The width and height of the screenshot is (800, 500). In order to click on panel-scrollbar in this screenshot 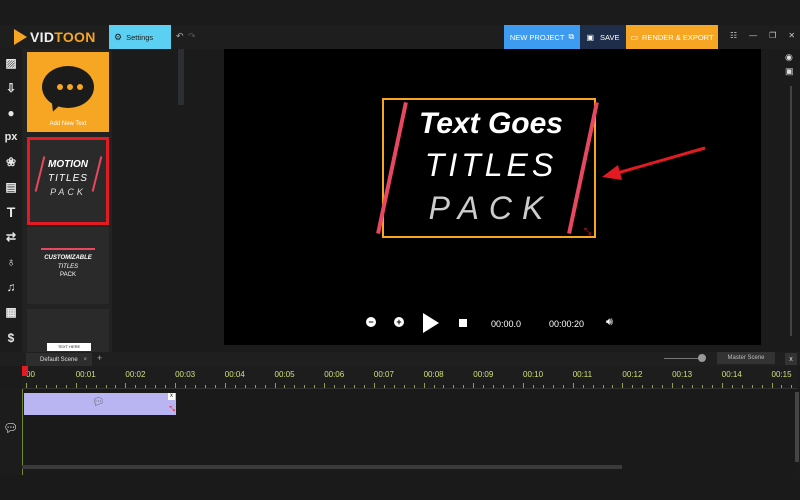, I will do `click(181, 77)`.